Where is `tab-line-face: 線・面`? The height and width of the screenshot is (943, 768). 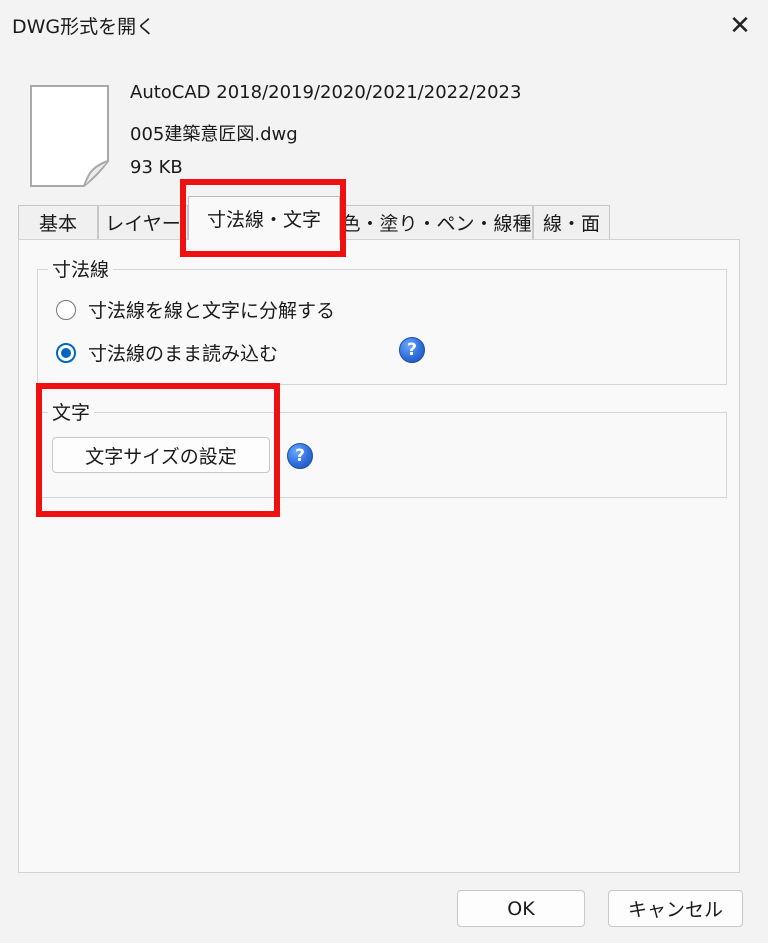
tab-line-face: 線・面 is located at coordinates (571, 222).